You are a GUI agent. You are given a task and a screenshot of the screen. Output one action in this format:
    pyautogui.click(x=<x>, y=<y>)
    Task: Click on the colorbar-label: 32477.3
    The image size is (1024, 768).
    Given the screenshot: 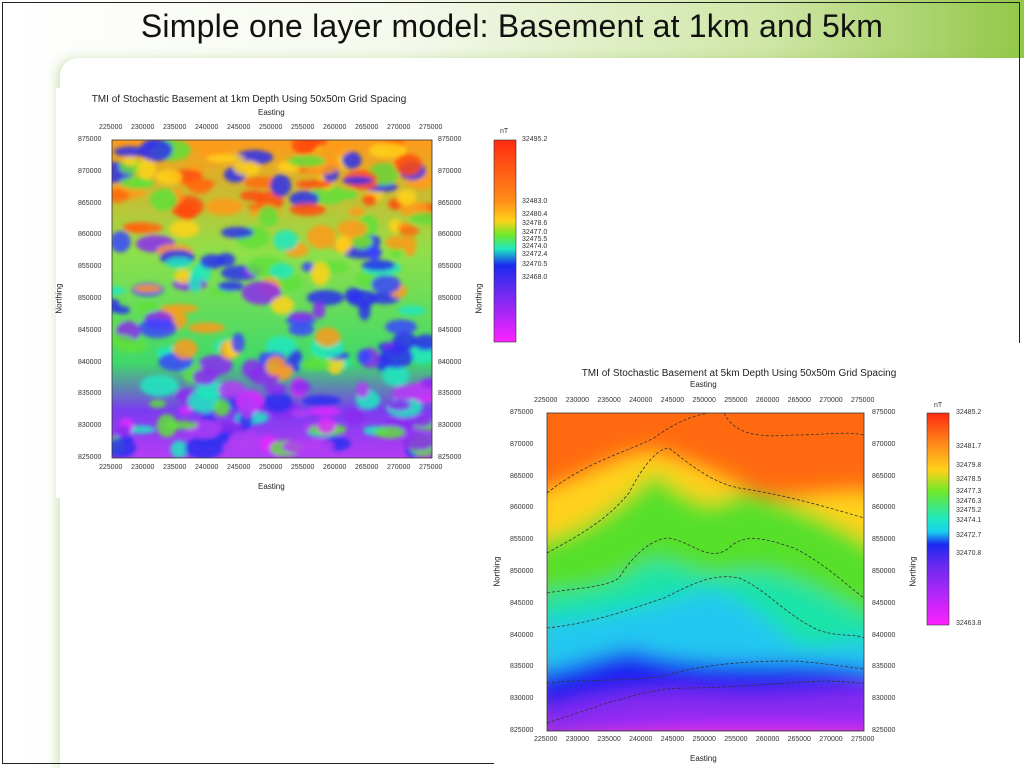 What is the action you would take?
    pyautogui.click(x=969, y=491)
    